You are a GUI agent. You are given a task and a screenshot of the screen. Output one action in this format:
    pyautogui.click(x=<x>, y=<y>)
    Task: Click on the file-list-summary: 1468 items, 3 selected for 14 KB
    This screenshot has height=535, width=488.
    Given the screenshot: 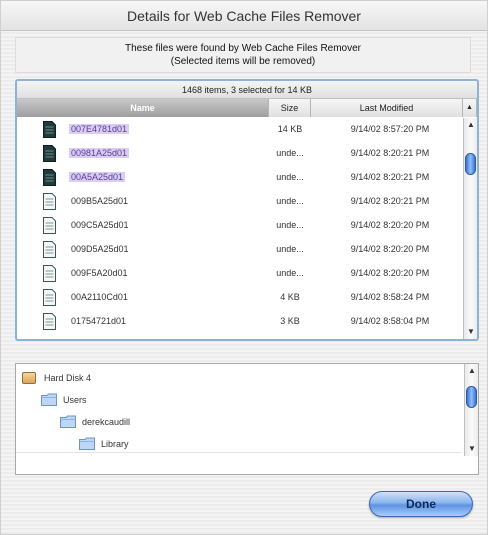 What is the action you would take?
    pyautogui.click(x=247, y=90)
    